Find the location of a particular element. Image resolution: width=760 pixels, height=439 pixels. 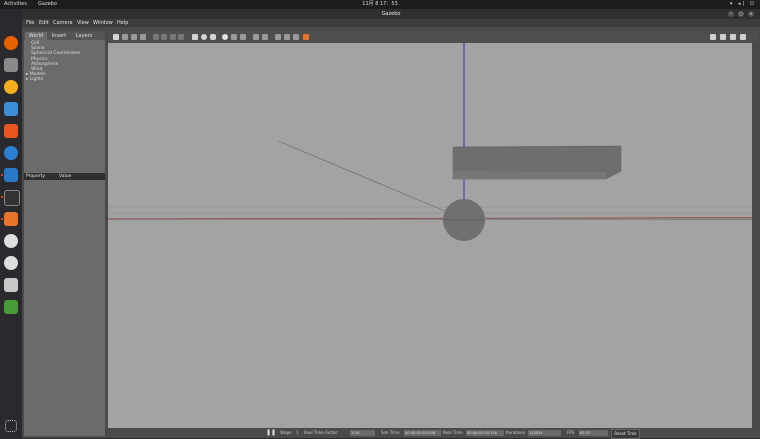

gazebo-icon is located at coordinates (11, 219).